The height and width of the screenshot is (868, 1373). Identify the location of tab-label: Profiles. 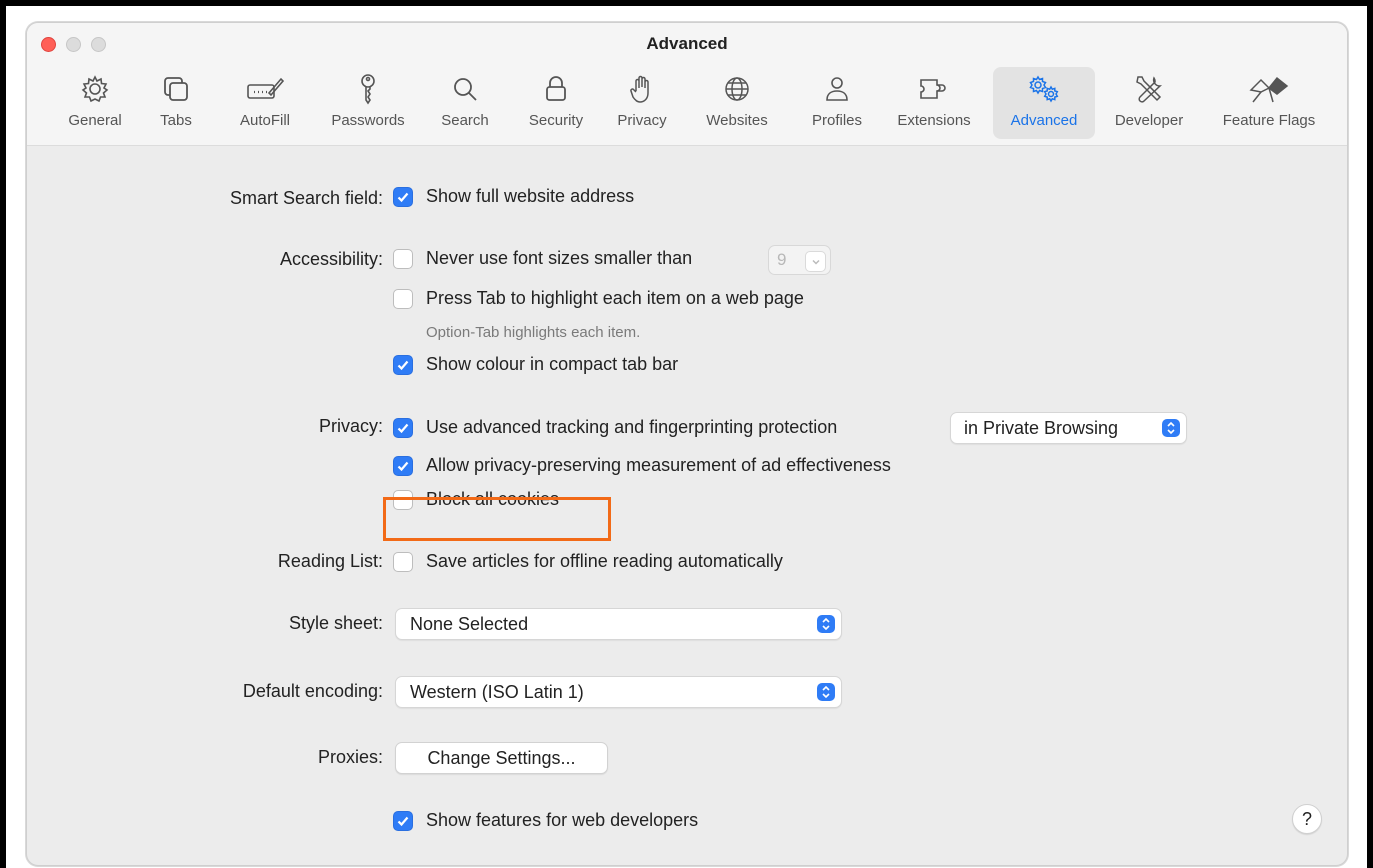
(837, 120).